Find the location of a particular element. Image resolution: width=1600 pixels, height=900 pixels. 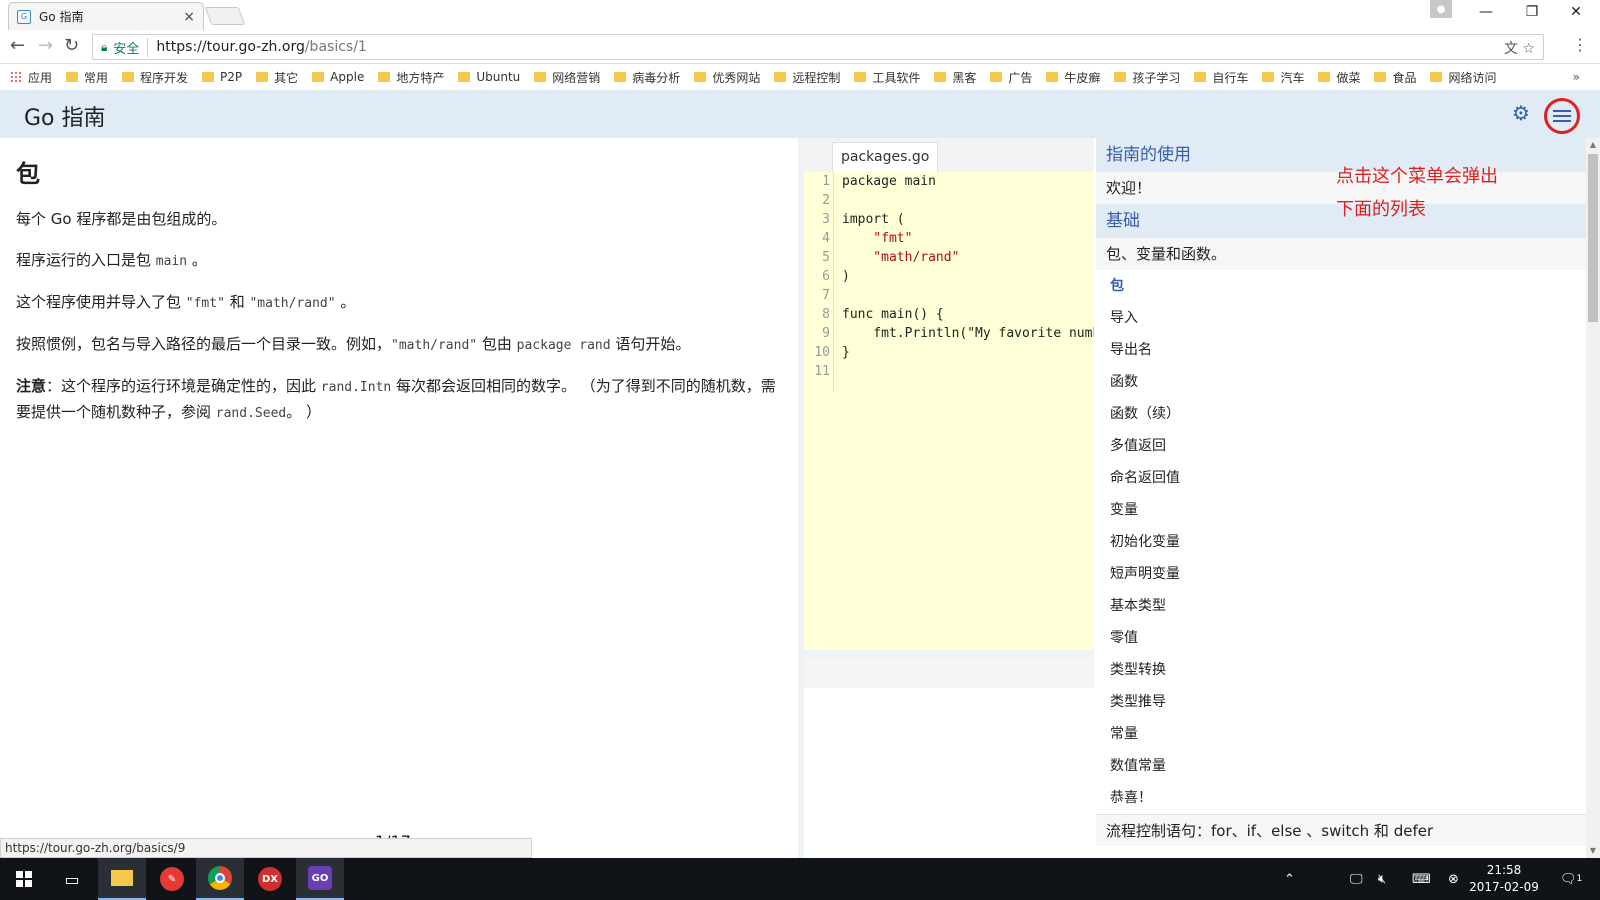

chrome-icon is located at coordinates (220, 879).